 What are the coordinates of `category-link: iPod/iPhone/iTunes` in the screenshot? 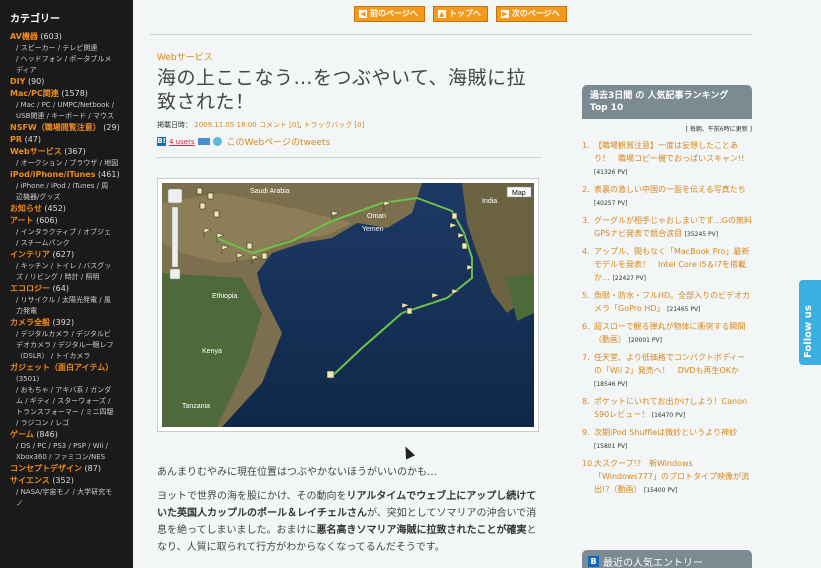 It's located at (53, 174).